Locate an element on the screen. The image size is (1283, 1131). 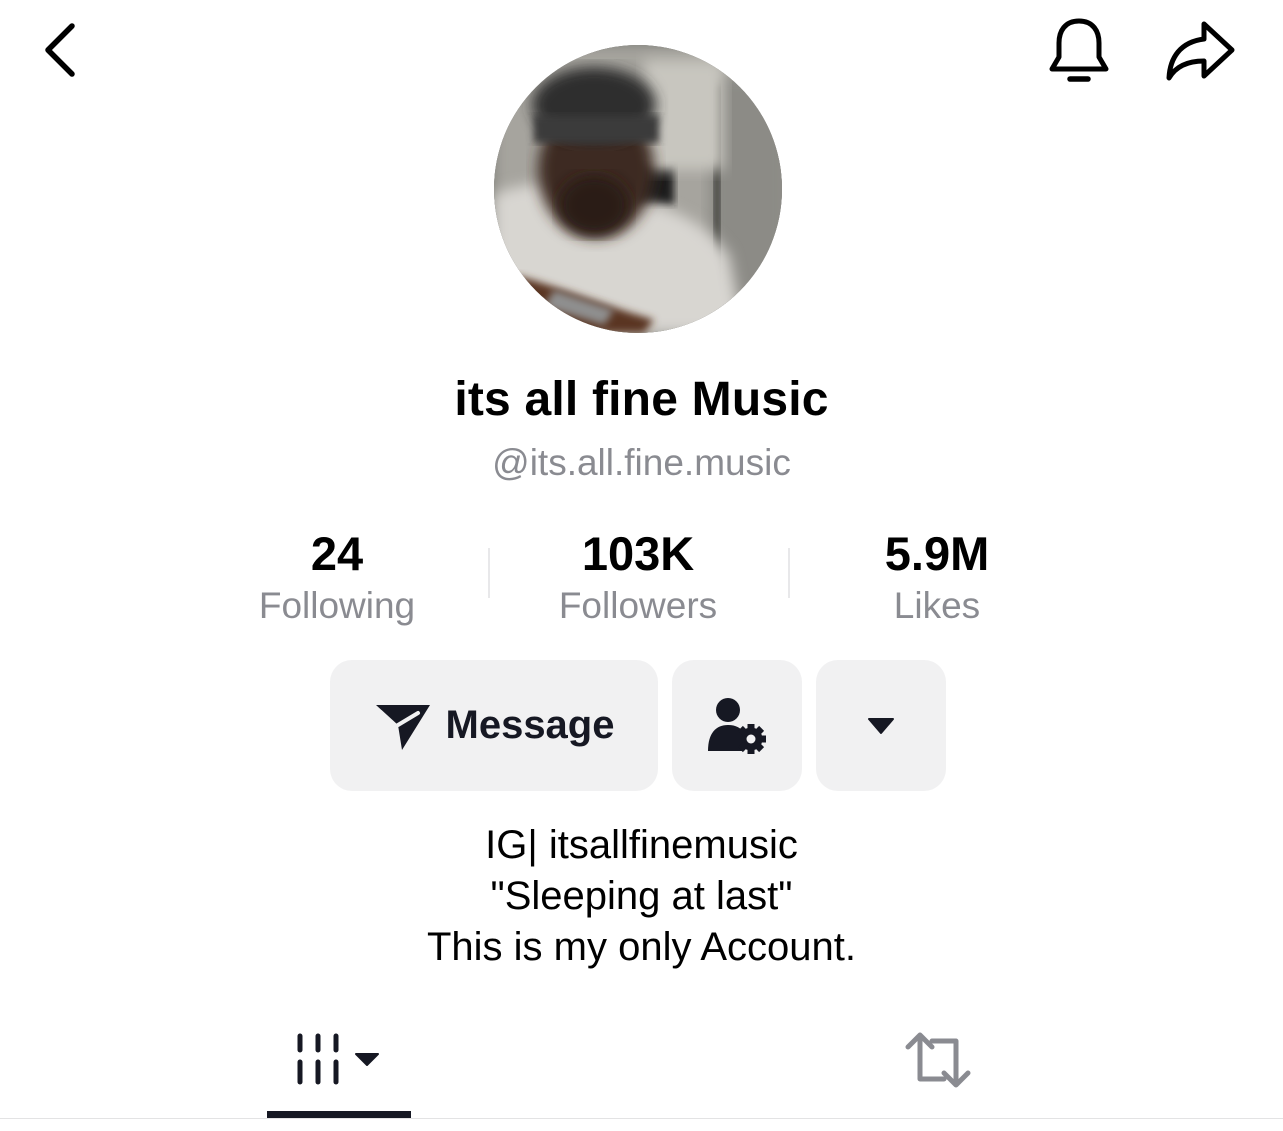
profile-handle: @its.all.fine.music is located at coordinates (641, 462).